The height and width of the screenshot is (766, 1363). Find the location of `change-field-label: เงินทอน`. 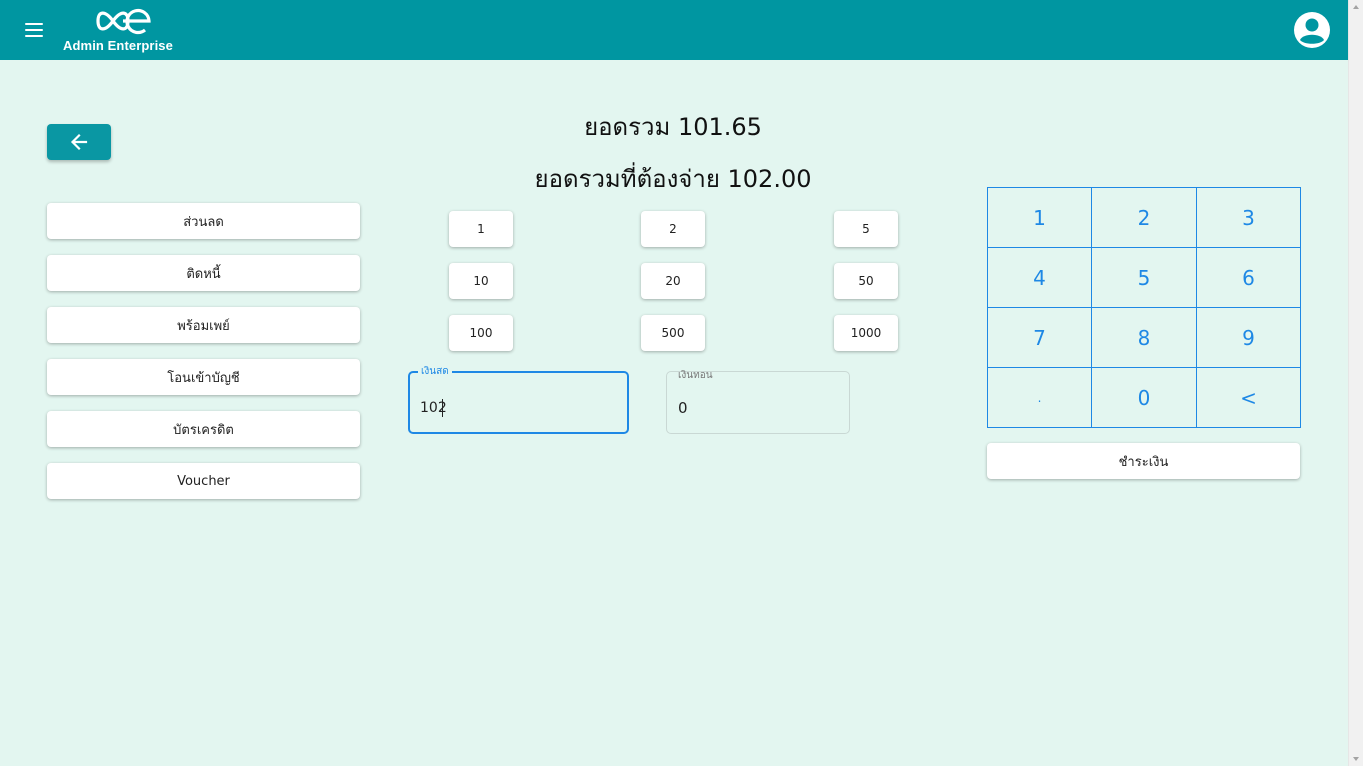

change-field-label: เงินทอน is located at coordinates (695, 375).